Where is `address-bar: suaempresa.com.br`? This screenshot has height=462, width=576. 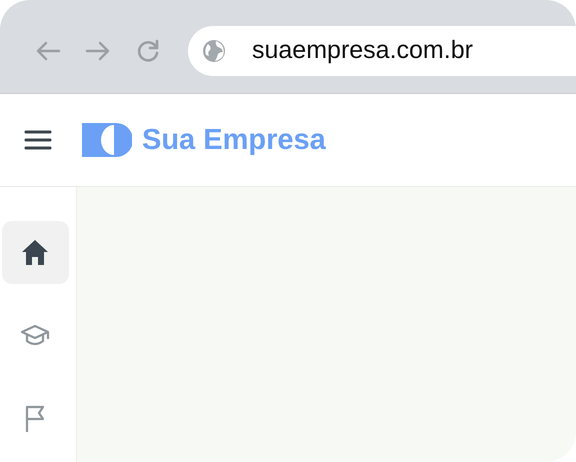 address-bar: suaempresa.com.br is located at coordinates (382, 51).